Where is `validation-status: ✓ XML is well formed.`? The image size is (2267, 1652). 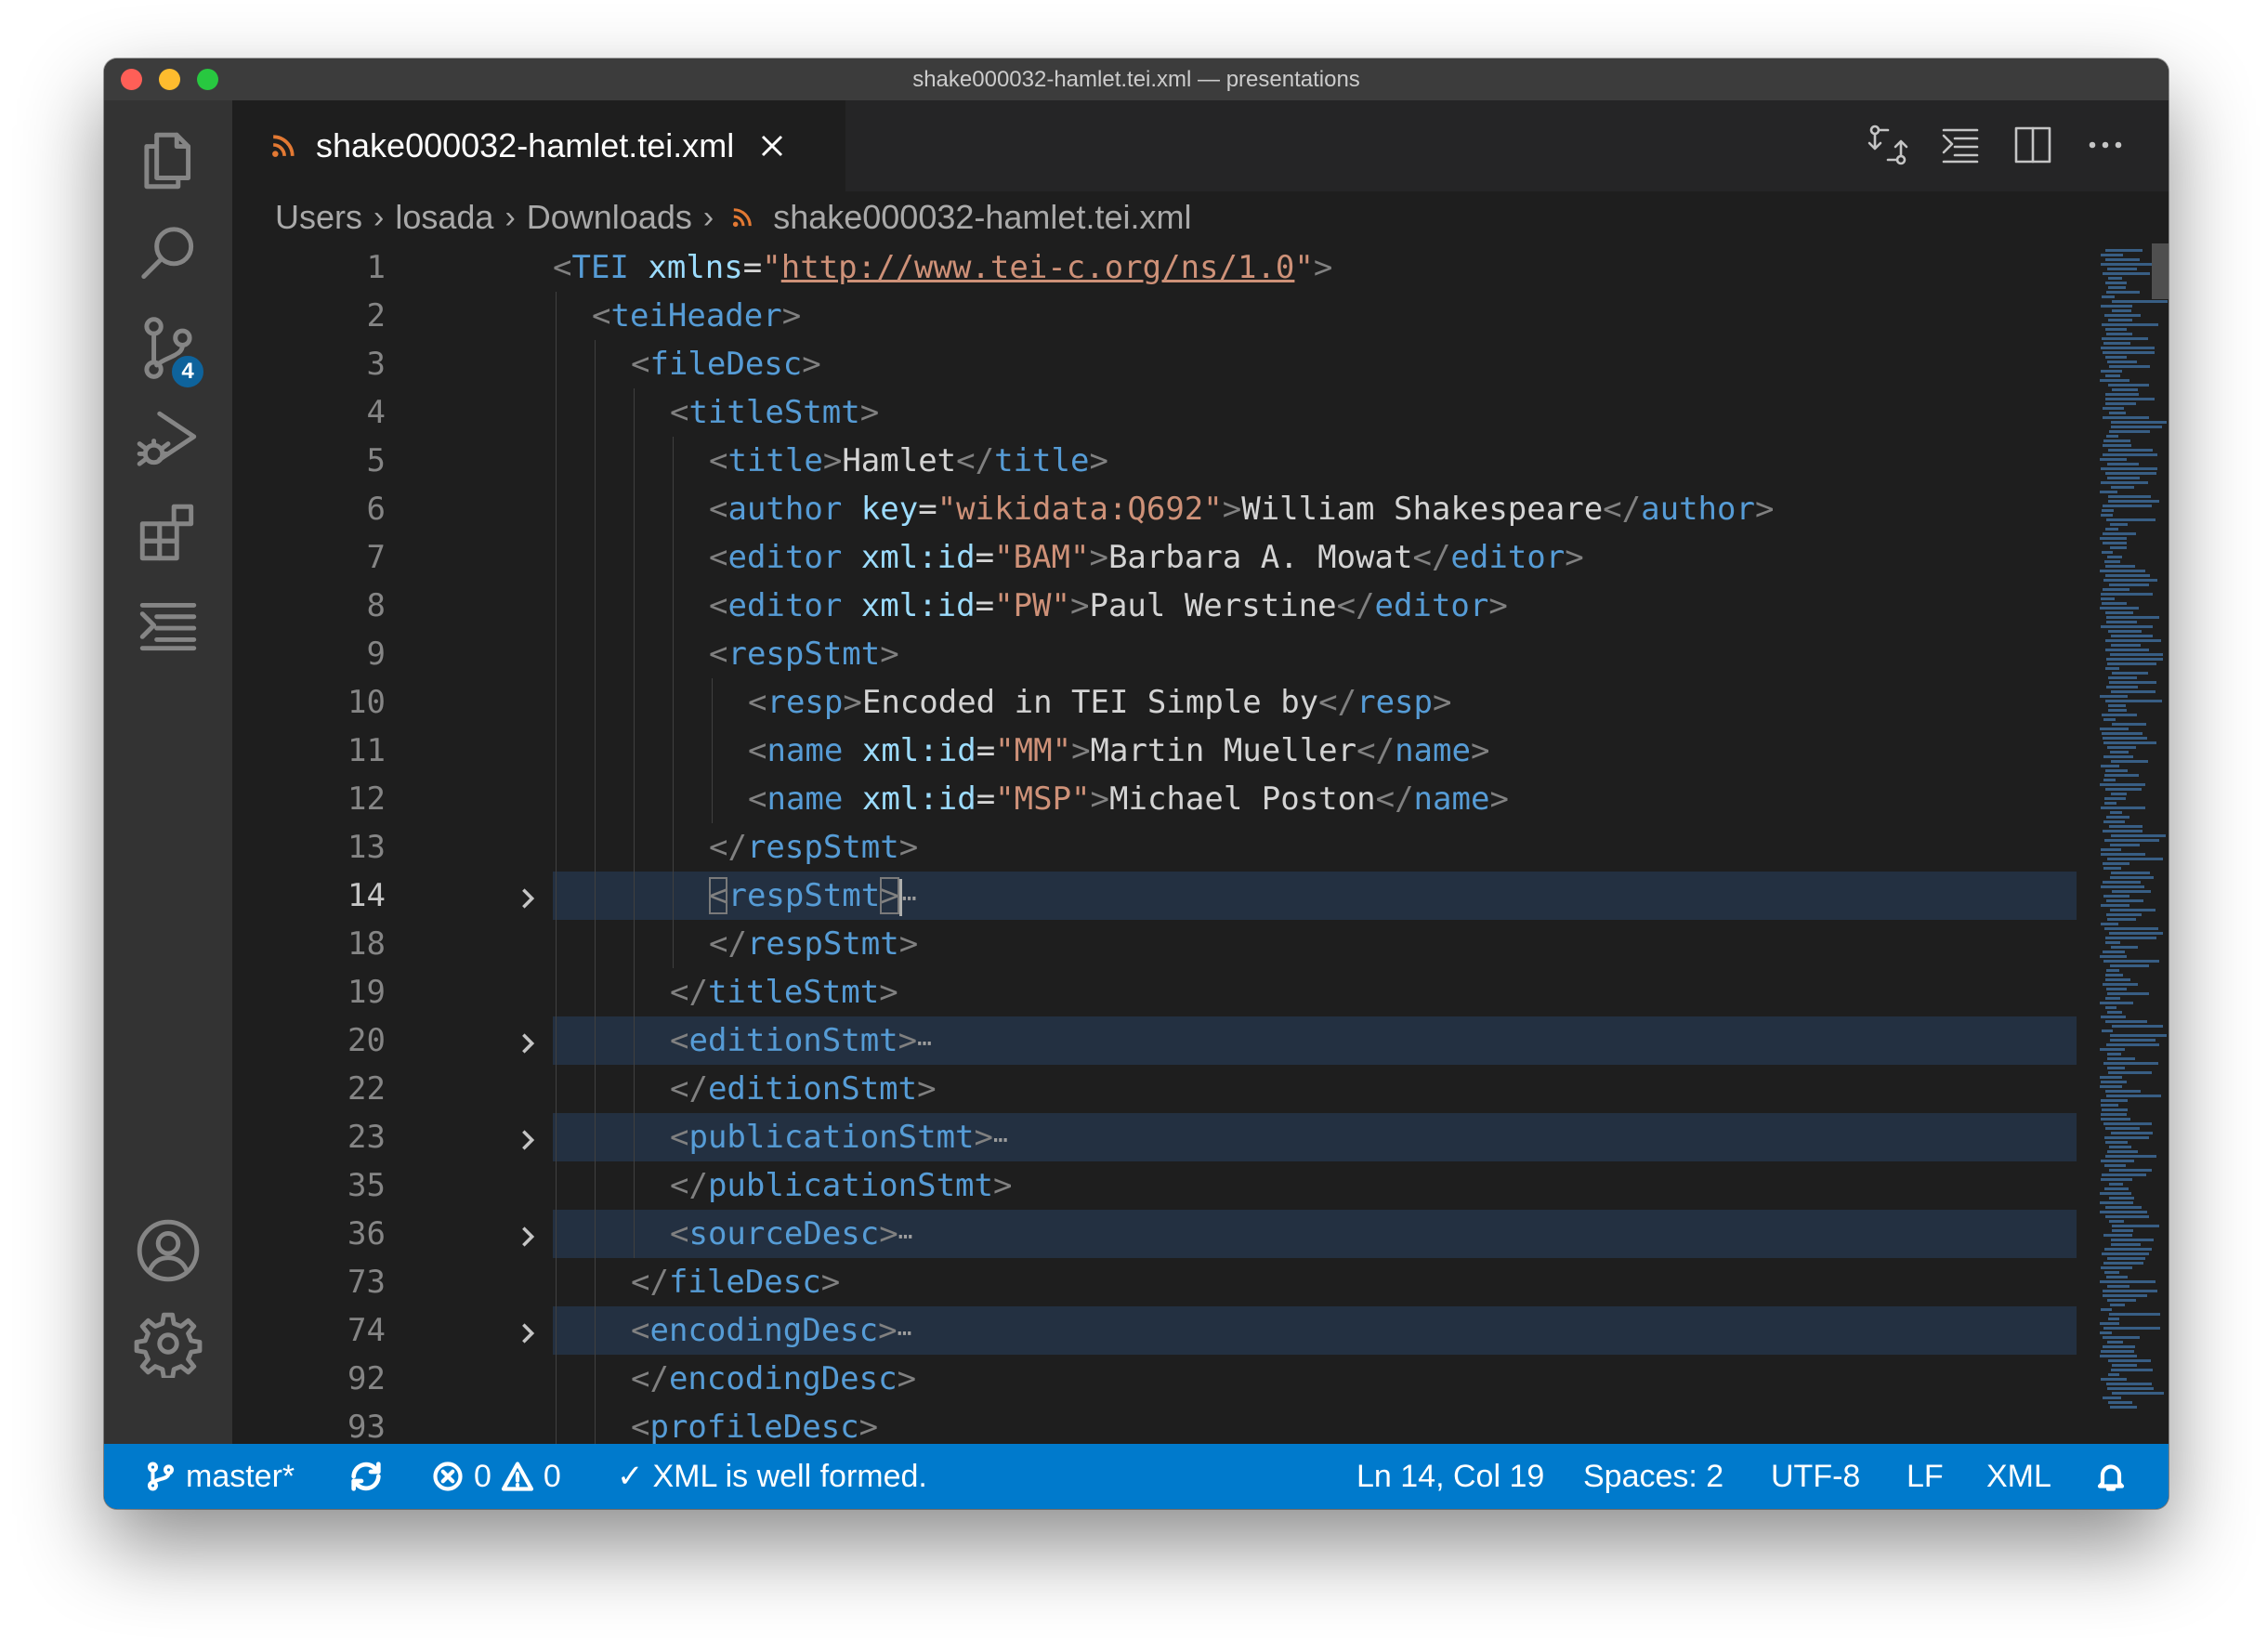
validation-status: ✓ XML is well formed. is located at coordinates (772, 1476).